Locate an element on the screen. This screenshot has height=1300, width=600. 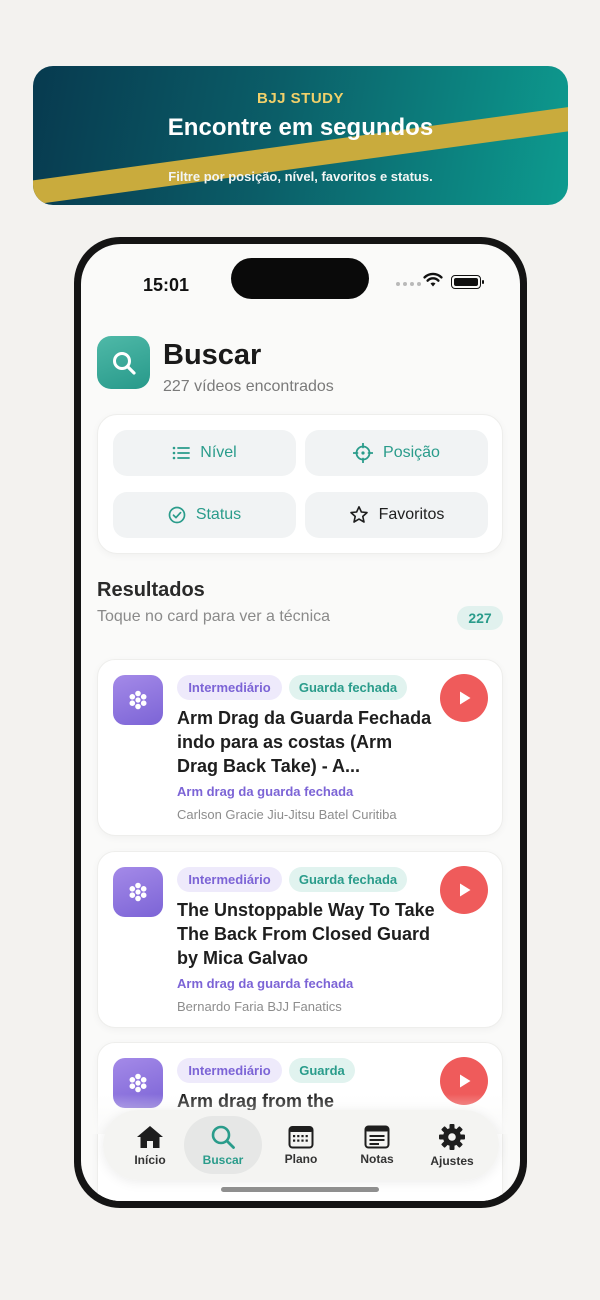
tab-plan: Plano is located at coordinates (301, 1145).